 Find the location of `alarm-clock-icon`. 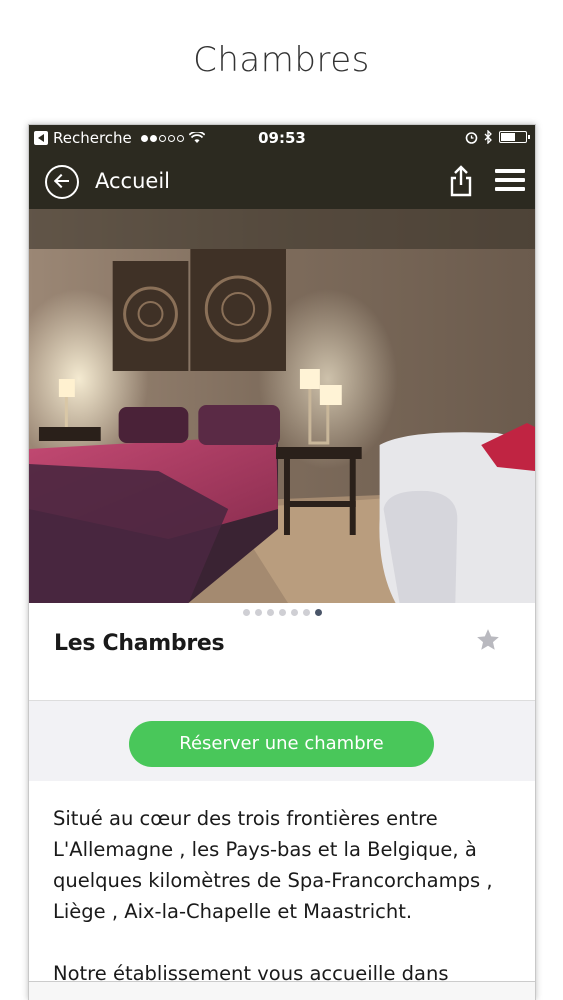

alarm-clock-icon is located at coordinates (471, 137).